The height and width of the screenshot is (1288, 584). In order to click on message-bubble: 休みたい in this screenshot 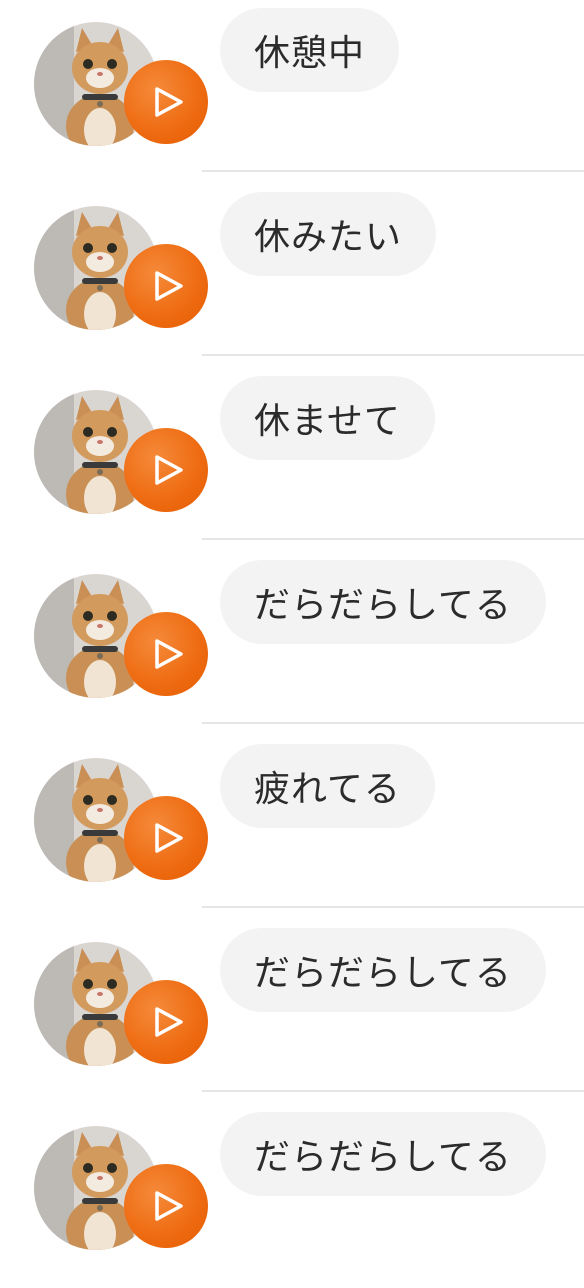, I will do `click(328, 234)`.